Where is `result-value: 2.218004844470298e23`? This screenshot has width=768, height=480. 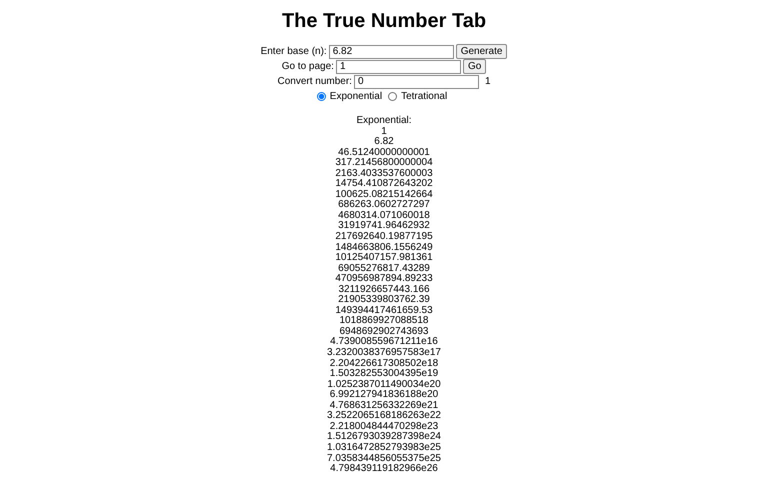
result-value: 2.218004844470298e23 is located at coordinates (384, 427).